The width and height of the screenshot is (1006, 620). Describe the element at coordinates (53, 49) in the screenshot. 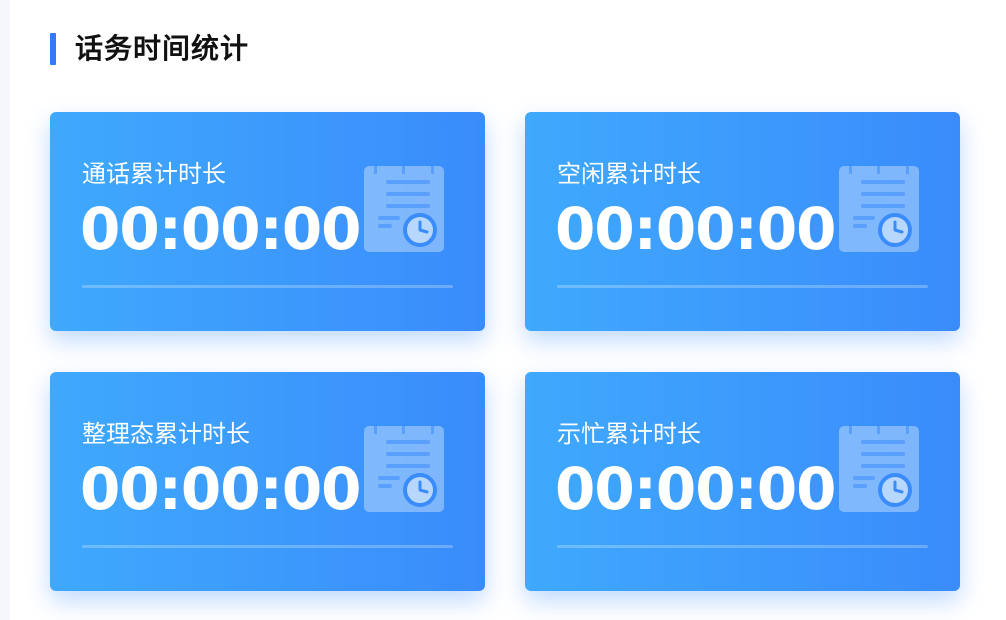

I see `section-accent-bar` at that location.